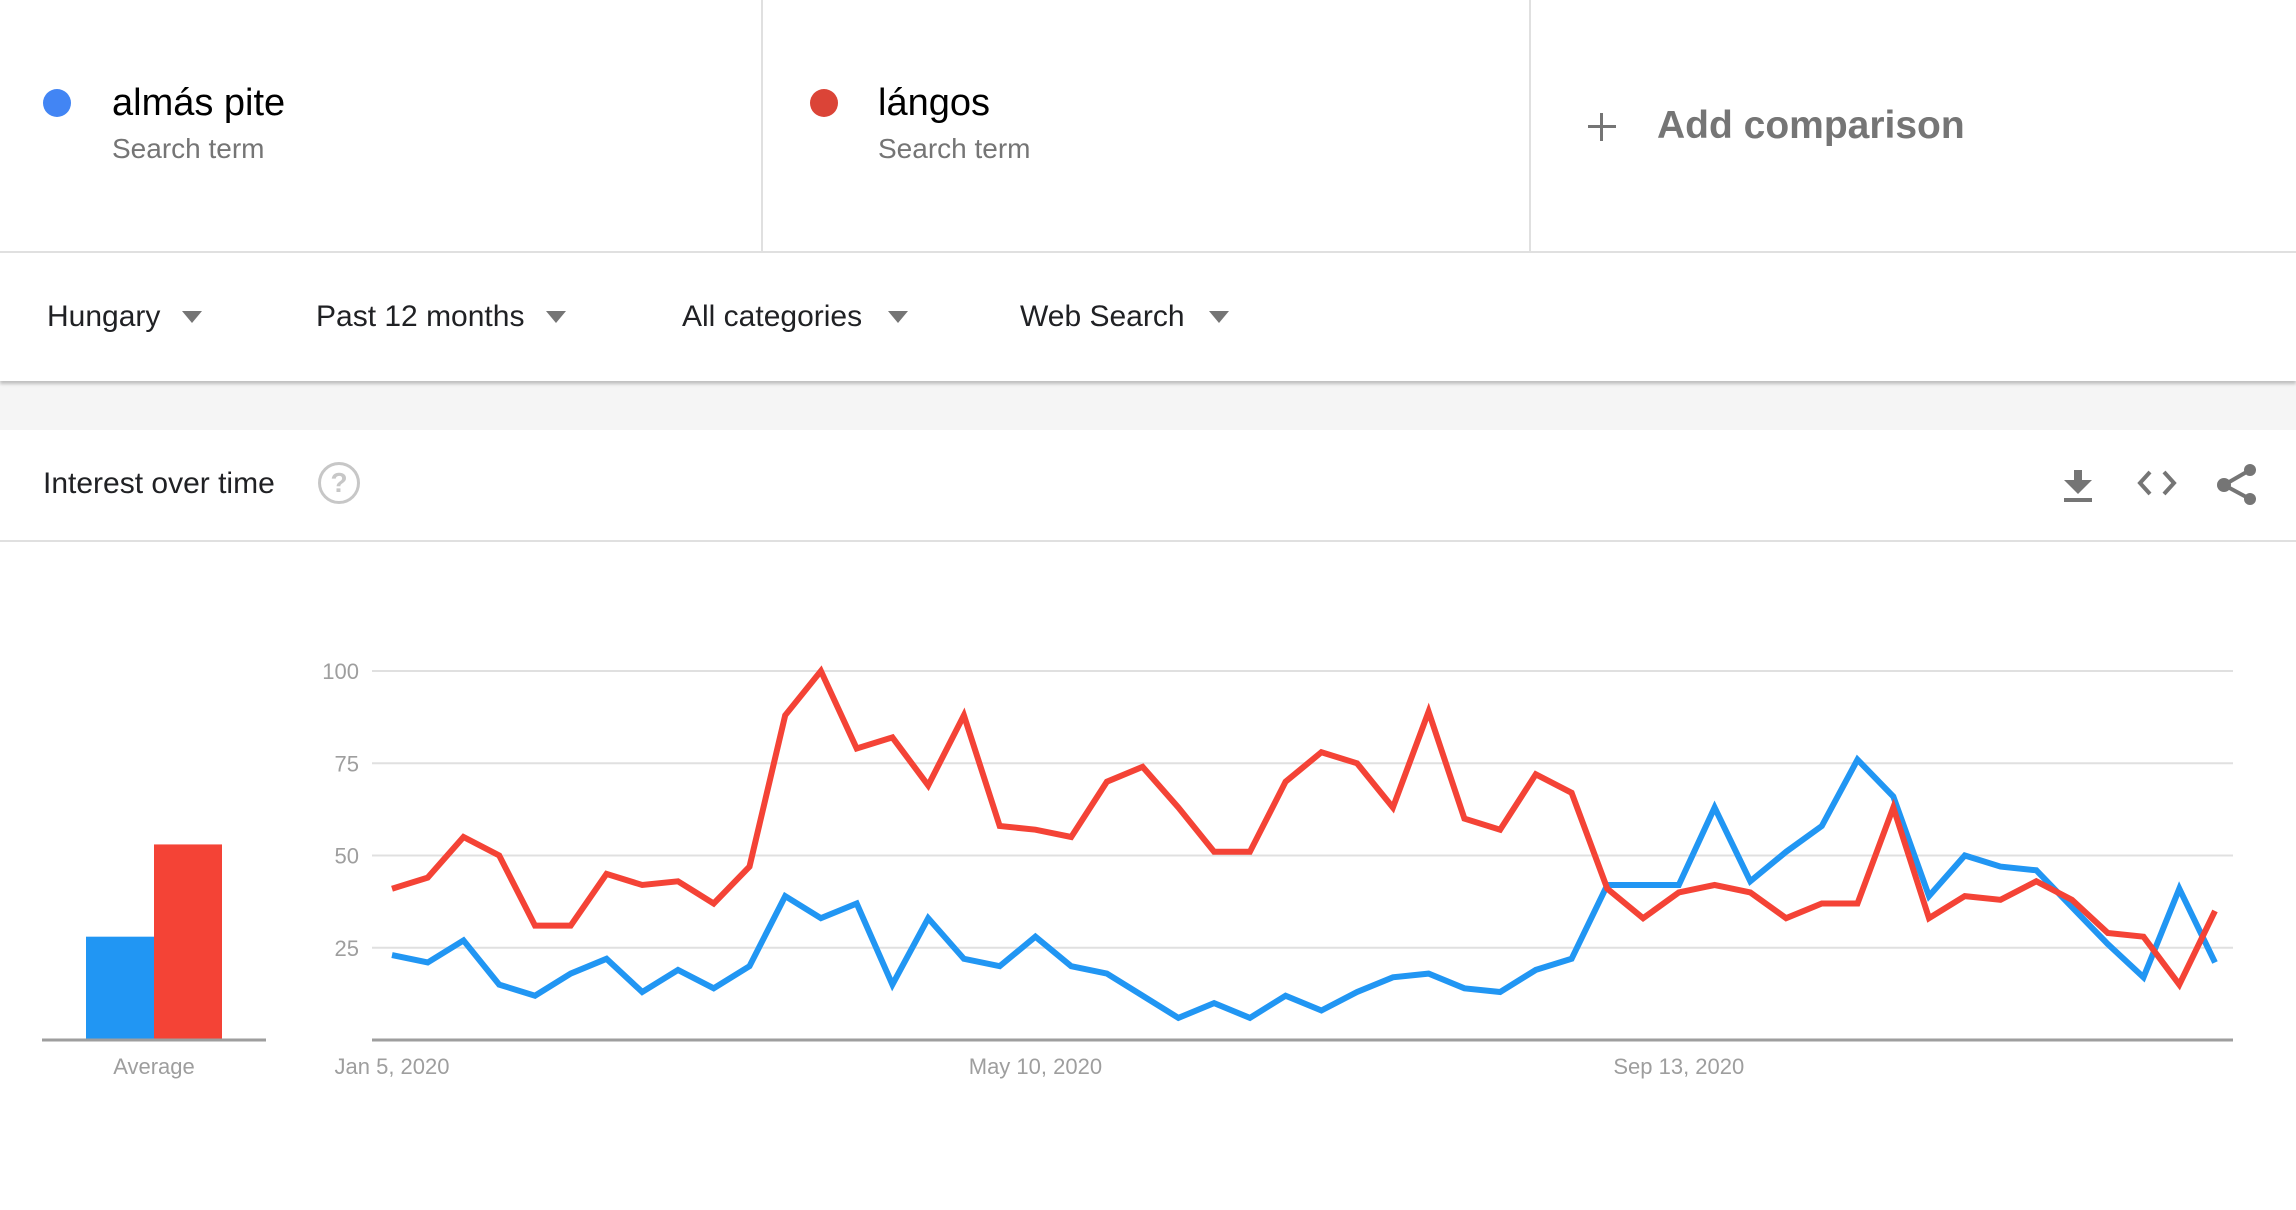 The height and width of the screenshot is (1210, 2296). Describe the element at coordinates (2157, 482) in the screenshot. I see `embed-code-icon` at that location.